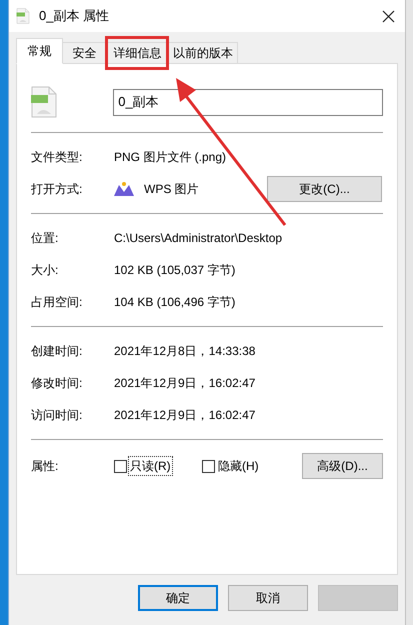 The height and width of the screenshot is (625, 413). I want to click on field-label: 属性:, so click(45, 466).